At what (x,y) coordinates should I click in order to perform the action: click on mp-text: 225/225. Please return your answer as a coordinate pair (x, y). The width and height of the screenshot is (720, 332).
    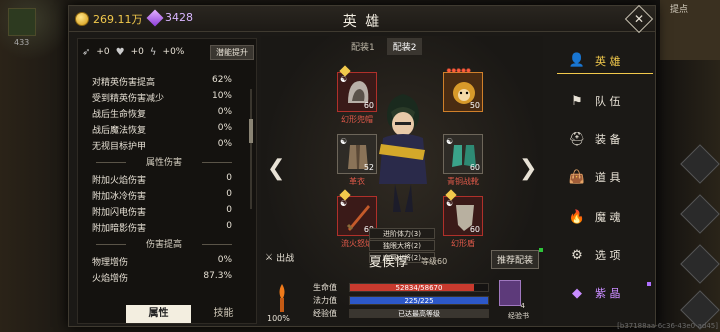
    Looking at the image, I should click on (419, 301).